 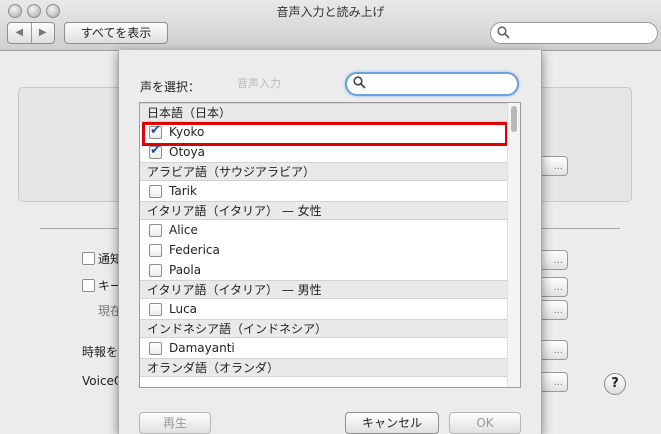 I want to click on voice-name-label: Tarik, so click(x=183, y=191).